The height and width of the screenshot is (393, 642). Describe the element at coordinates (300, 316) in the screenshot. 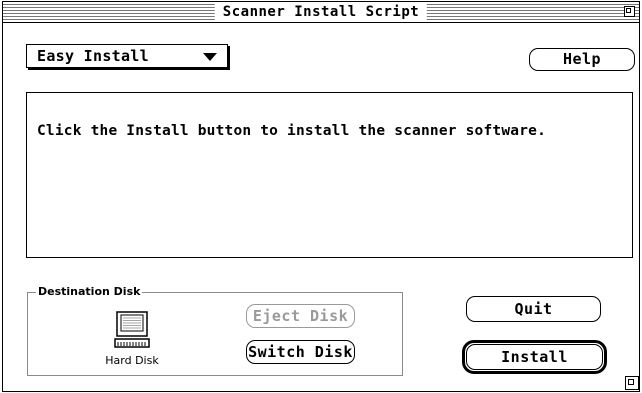

I see `eject-disk-button: Eject Disk` at that location.